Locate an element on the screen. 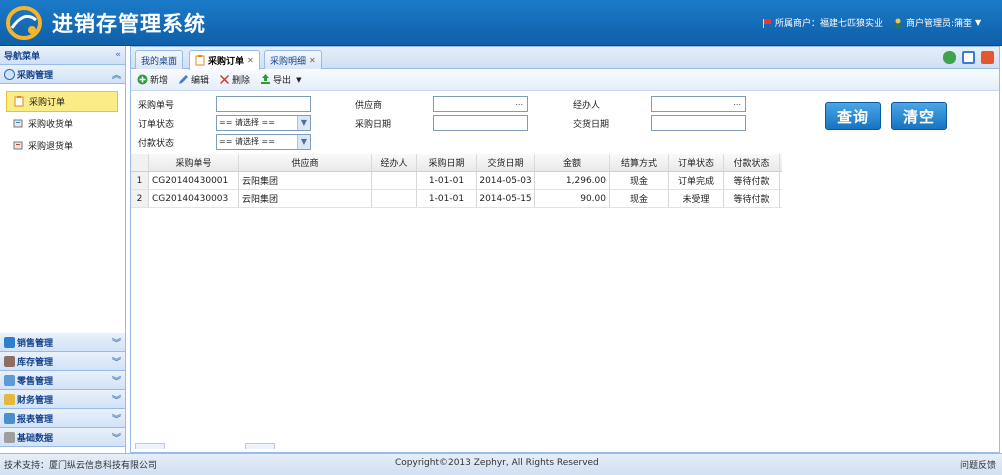  add-button: 新增 is located at coordinates (152, 79).